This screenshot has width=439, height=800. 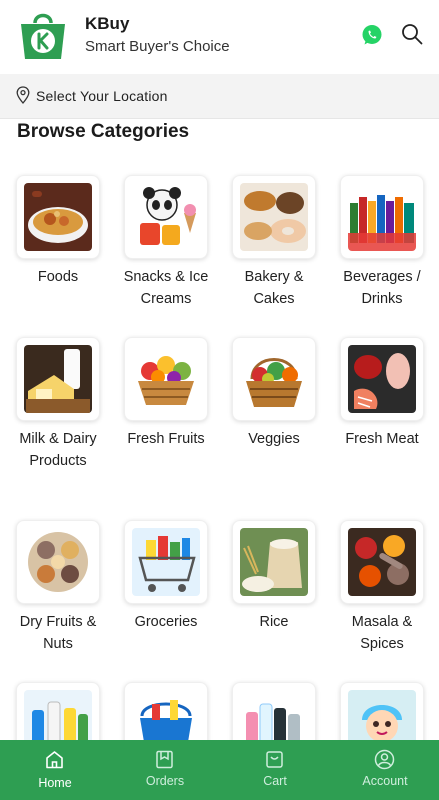 What do you see at coordinates (219, 37) in the screenshot?
I see `app-header: KBuy Smart Buyer's Choice` at bounding box center [219, 37].